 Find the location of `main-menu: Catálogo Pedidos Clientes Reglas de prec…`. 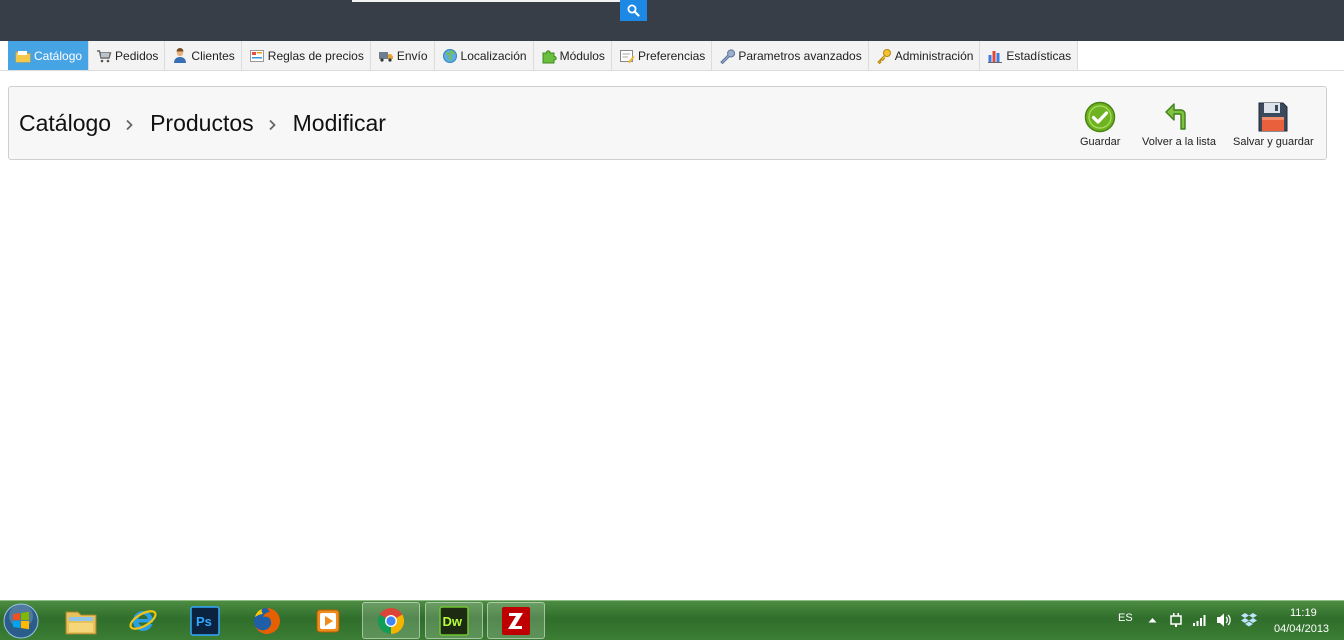

main-menu: Catálogo Pedidos Clientes Reglas de prec… is located at coordinates (543, 55).